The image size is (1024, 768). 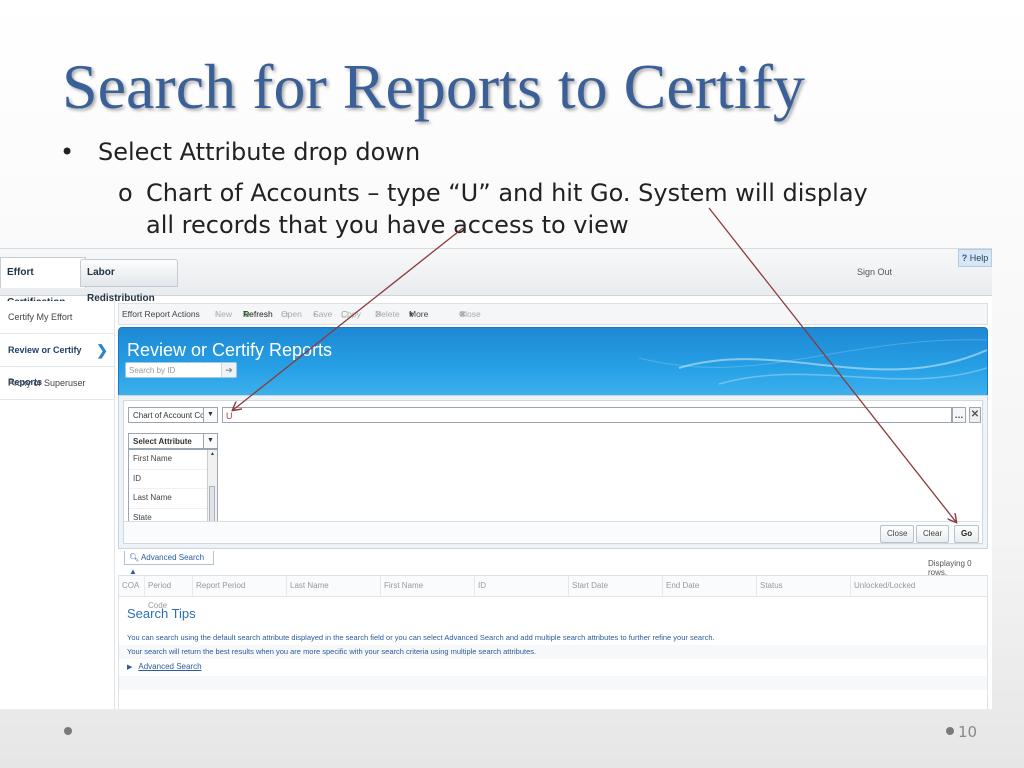 I want to click on column-report-period: Report Period, so click(x=240, y=586).